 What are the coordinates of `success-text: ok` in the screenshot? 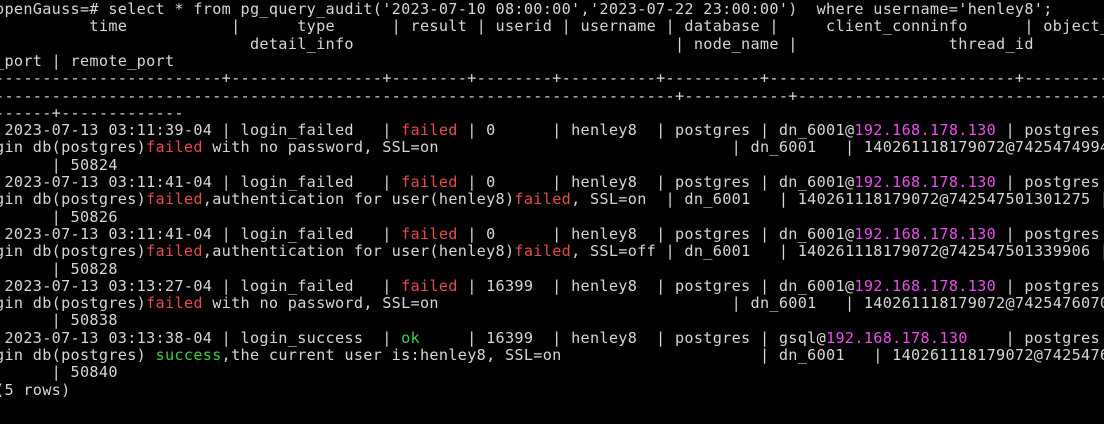 It's located at (410, 337).